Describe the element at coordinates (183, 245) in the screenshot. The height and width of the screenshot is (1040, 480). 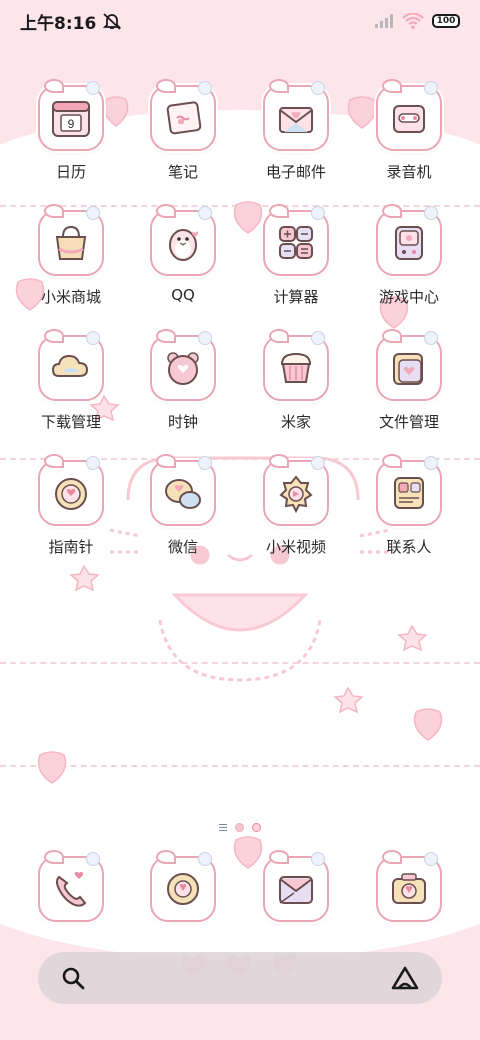
I see `penguin-icon` at that location.